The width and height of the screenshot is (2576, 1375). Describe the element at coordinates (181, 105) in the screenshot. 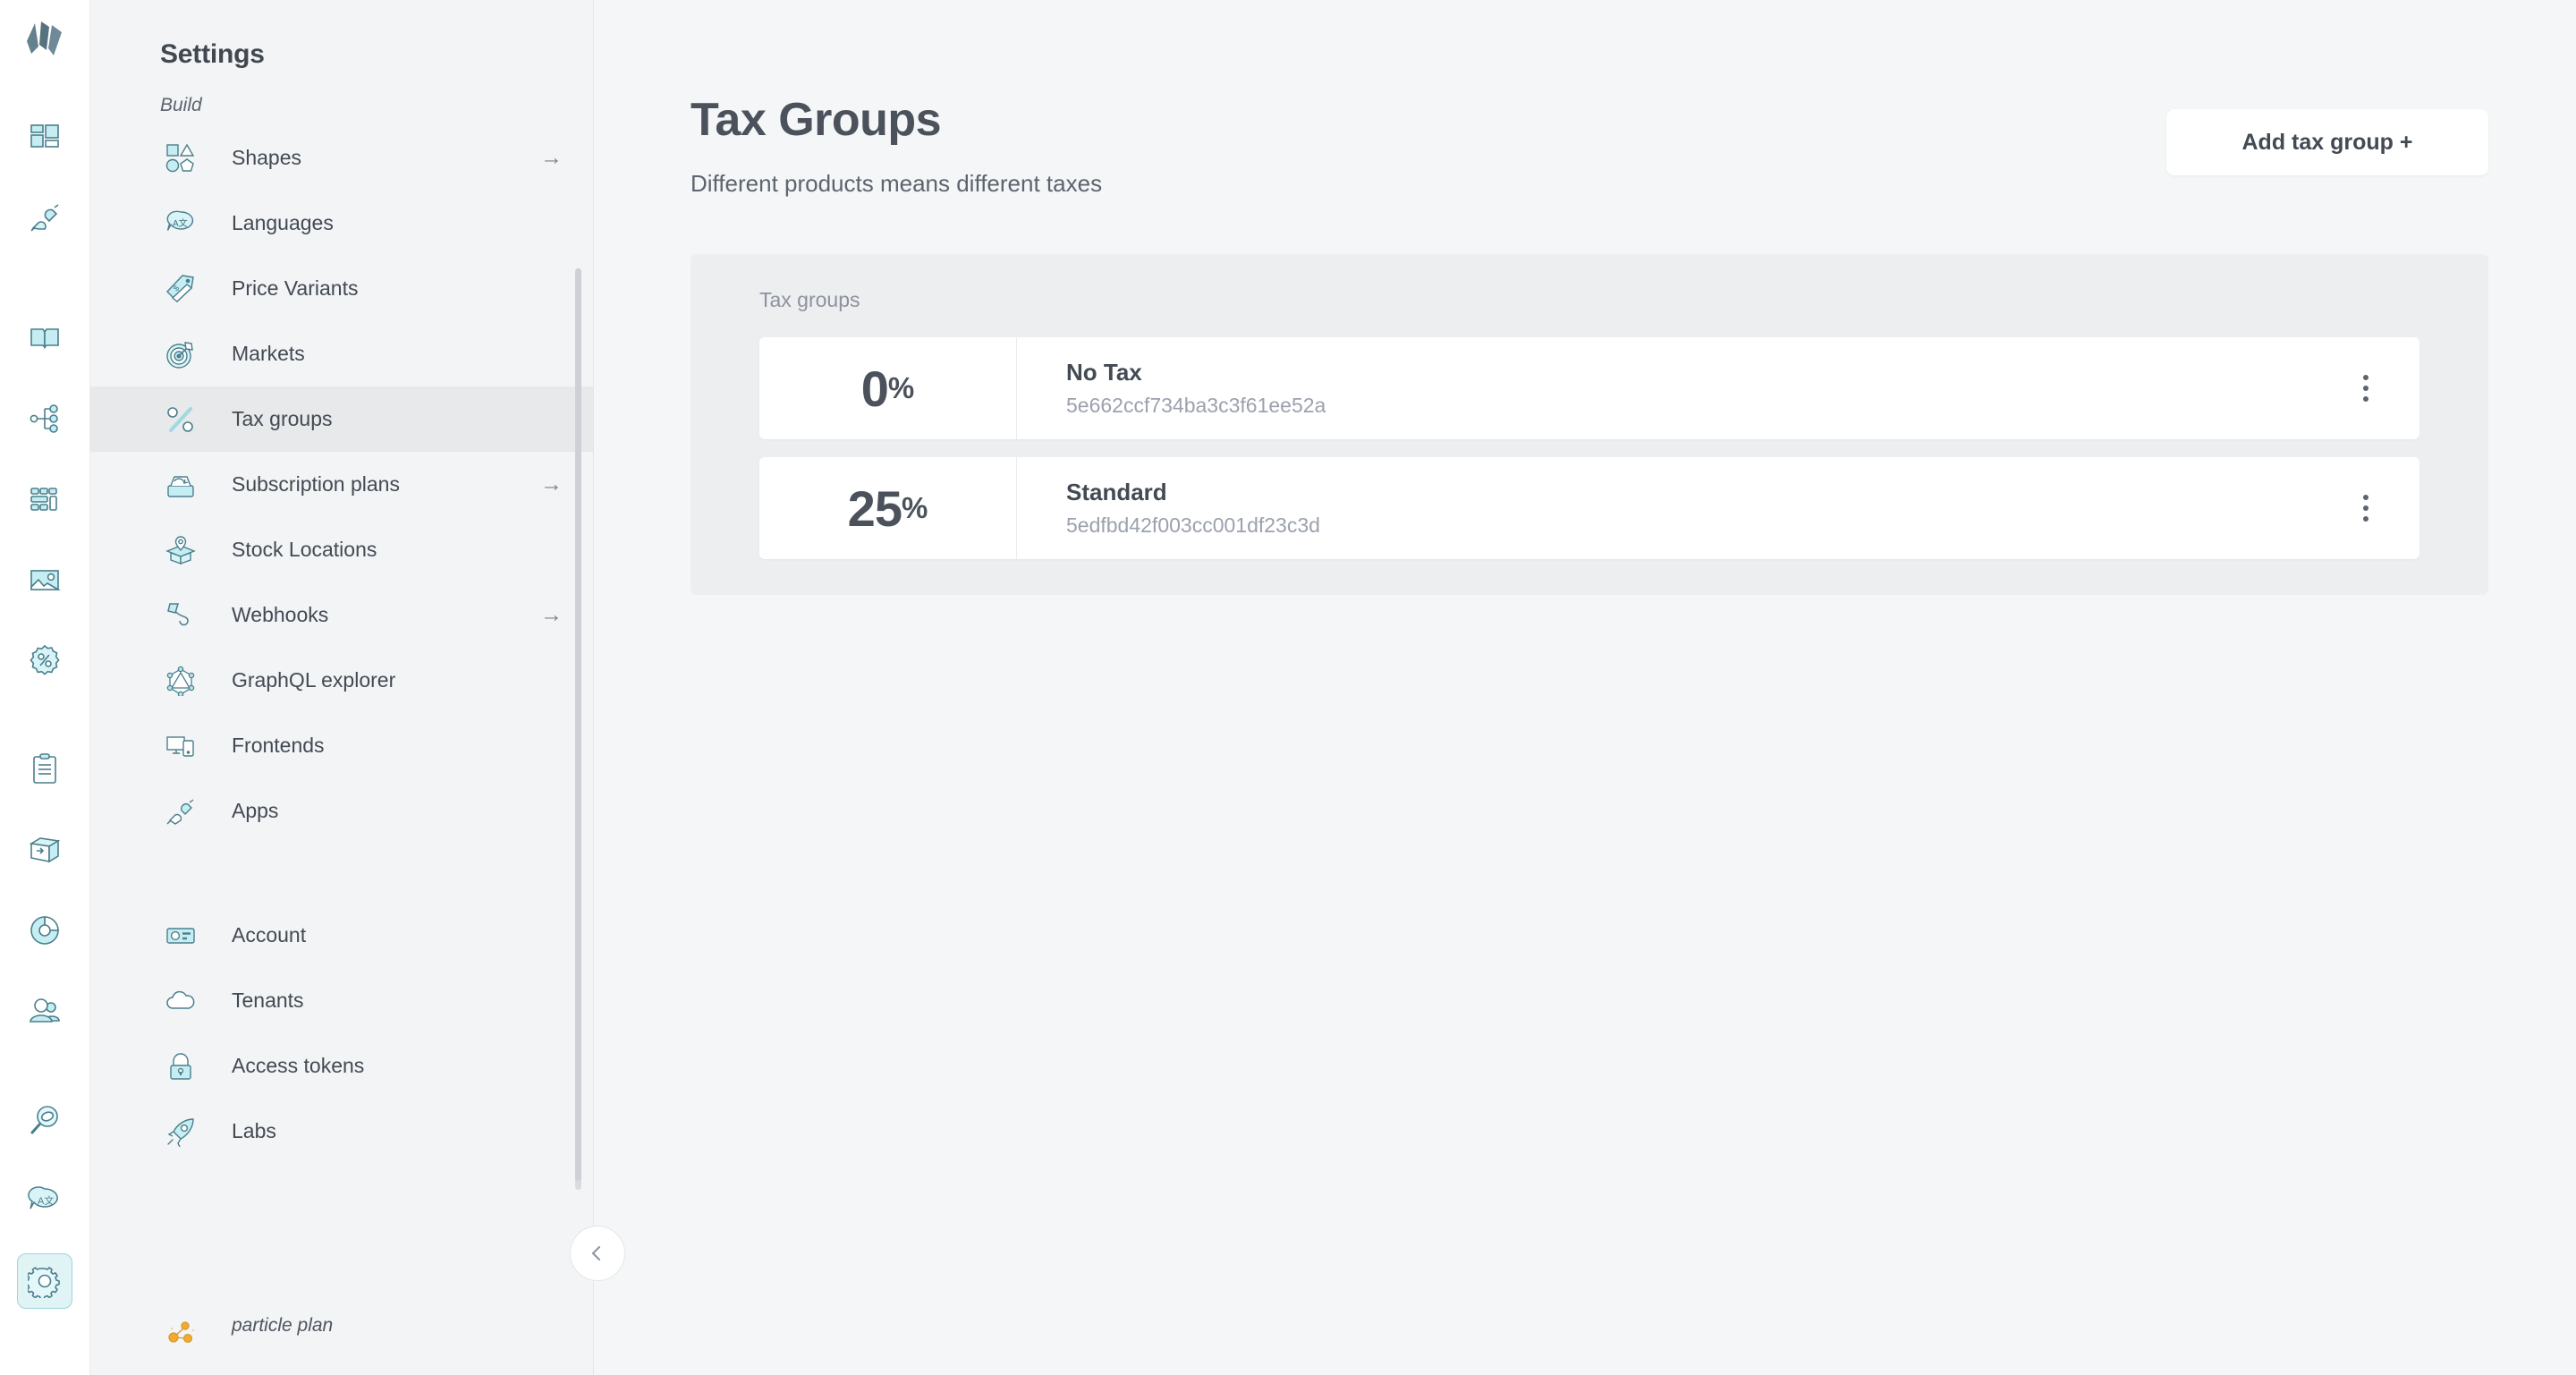

I see `sidebar-section-label-build: Build` at that location.